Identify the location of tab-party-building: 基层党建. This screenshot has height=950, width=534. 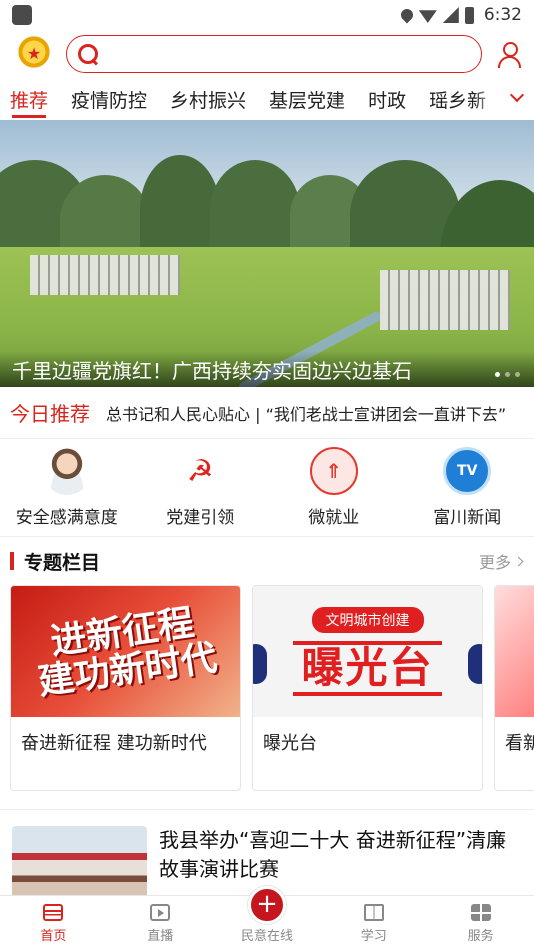
(307, 99).